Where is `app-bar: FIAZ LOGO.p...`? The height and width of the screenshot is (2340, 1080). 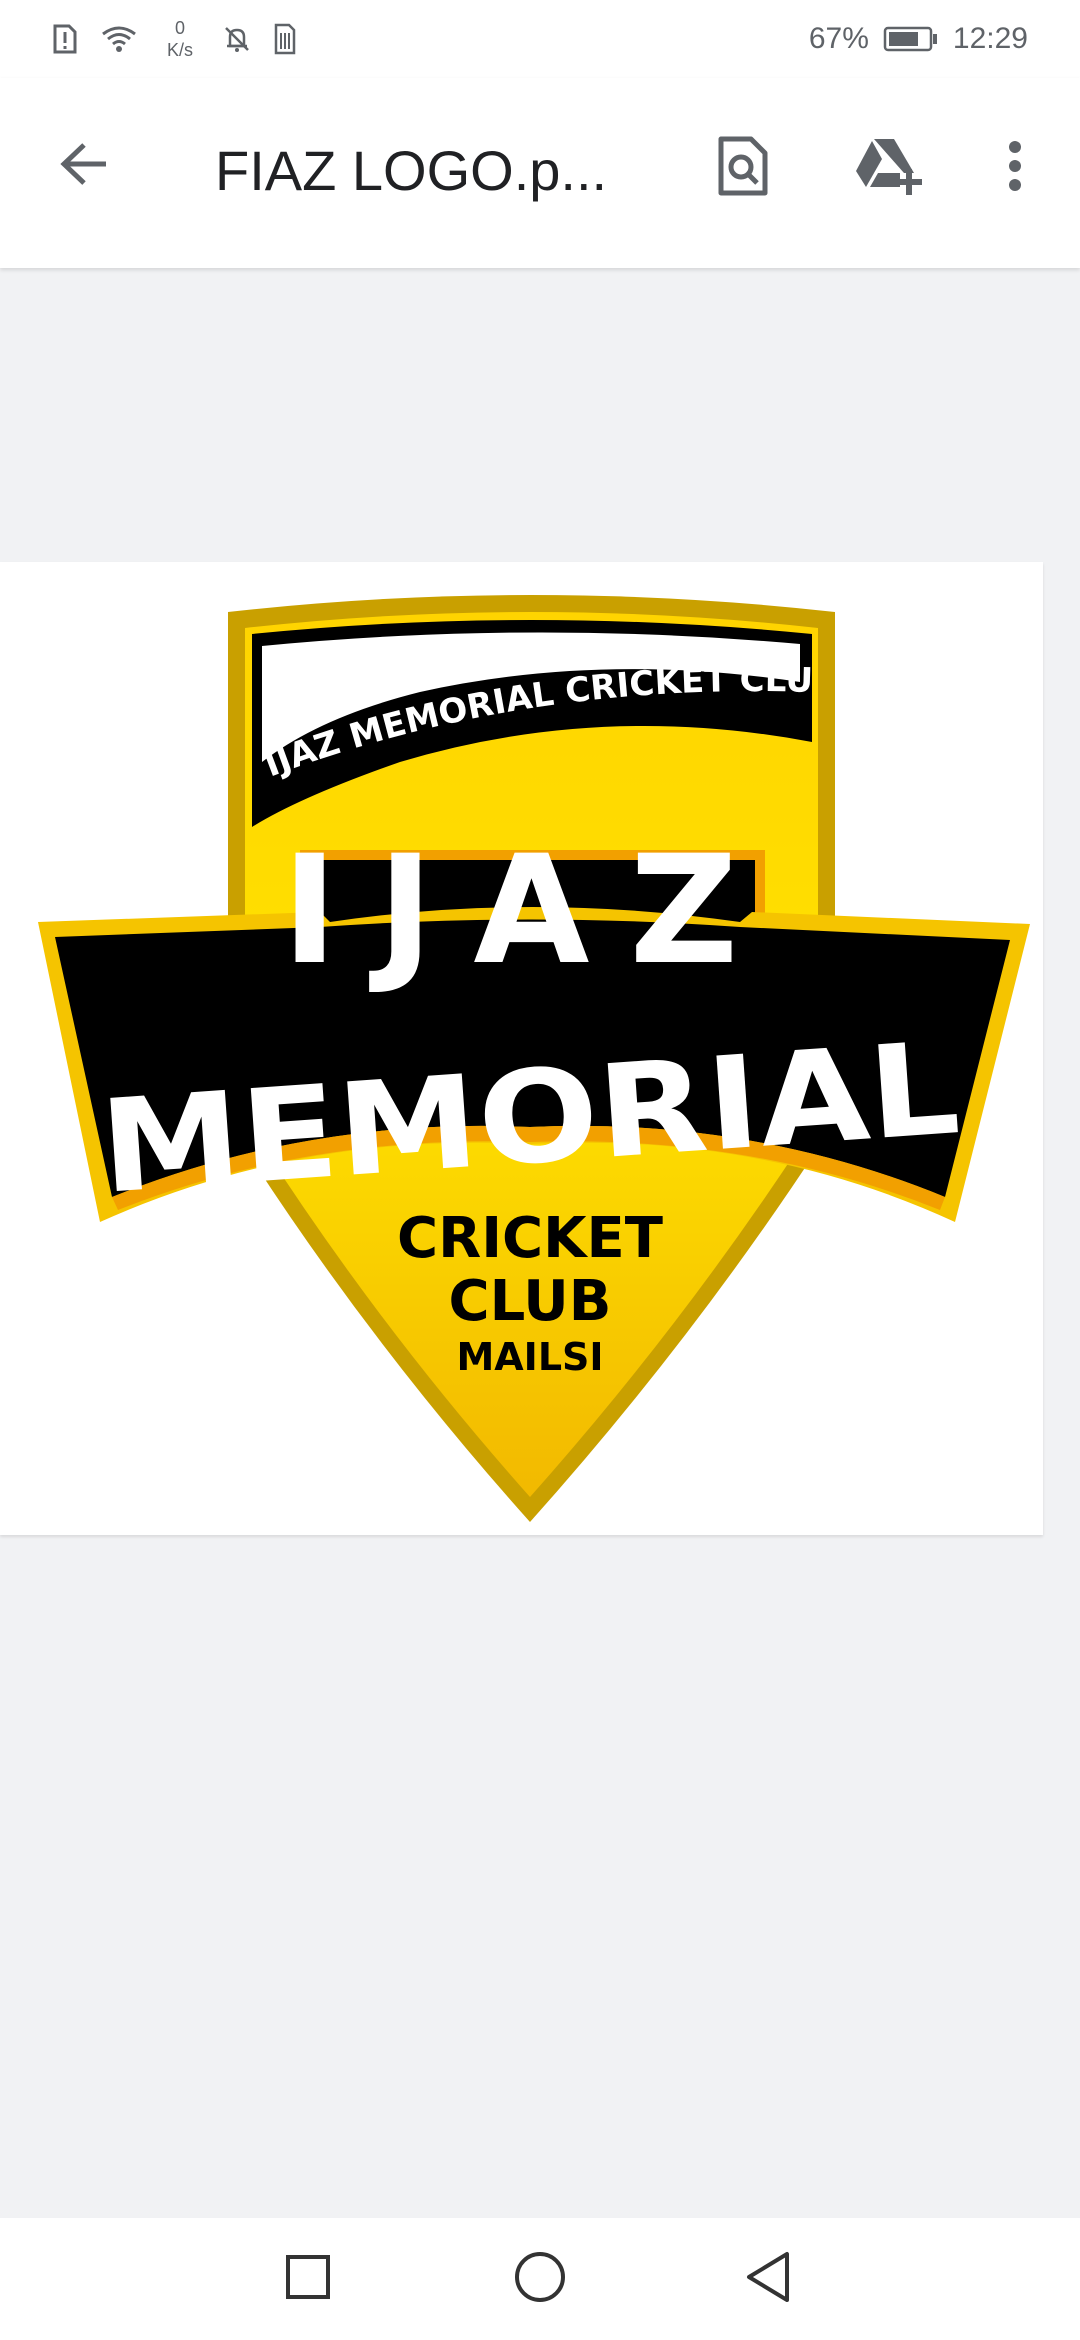
app-bar: FIAZ LOGO.p... is located at coordinates (540, 173).